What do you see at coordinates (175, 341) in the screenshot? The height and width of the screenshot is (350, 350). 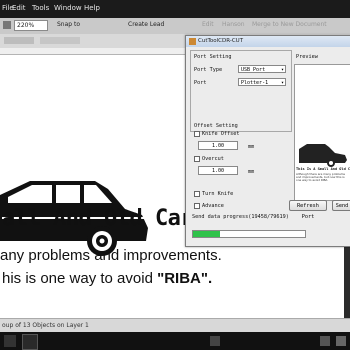 I see `taskbar` at bounding box center [175, 341].